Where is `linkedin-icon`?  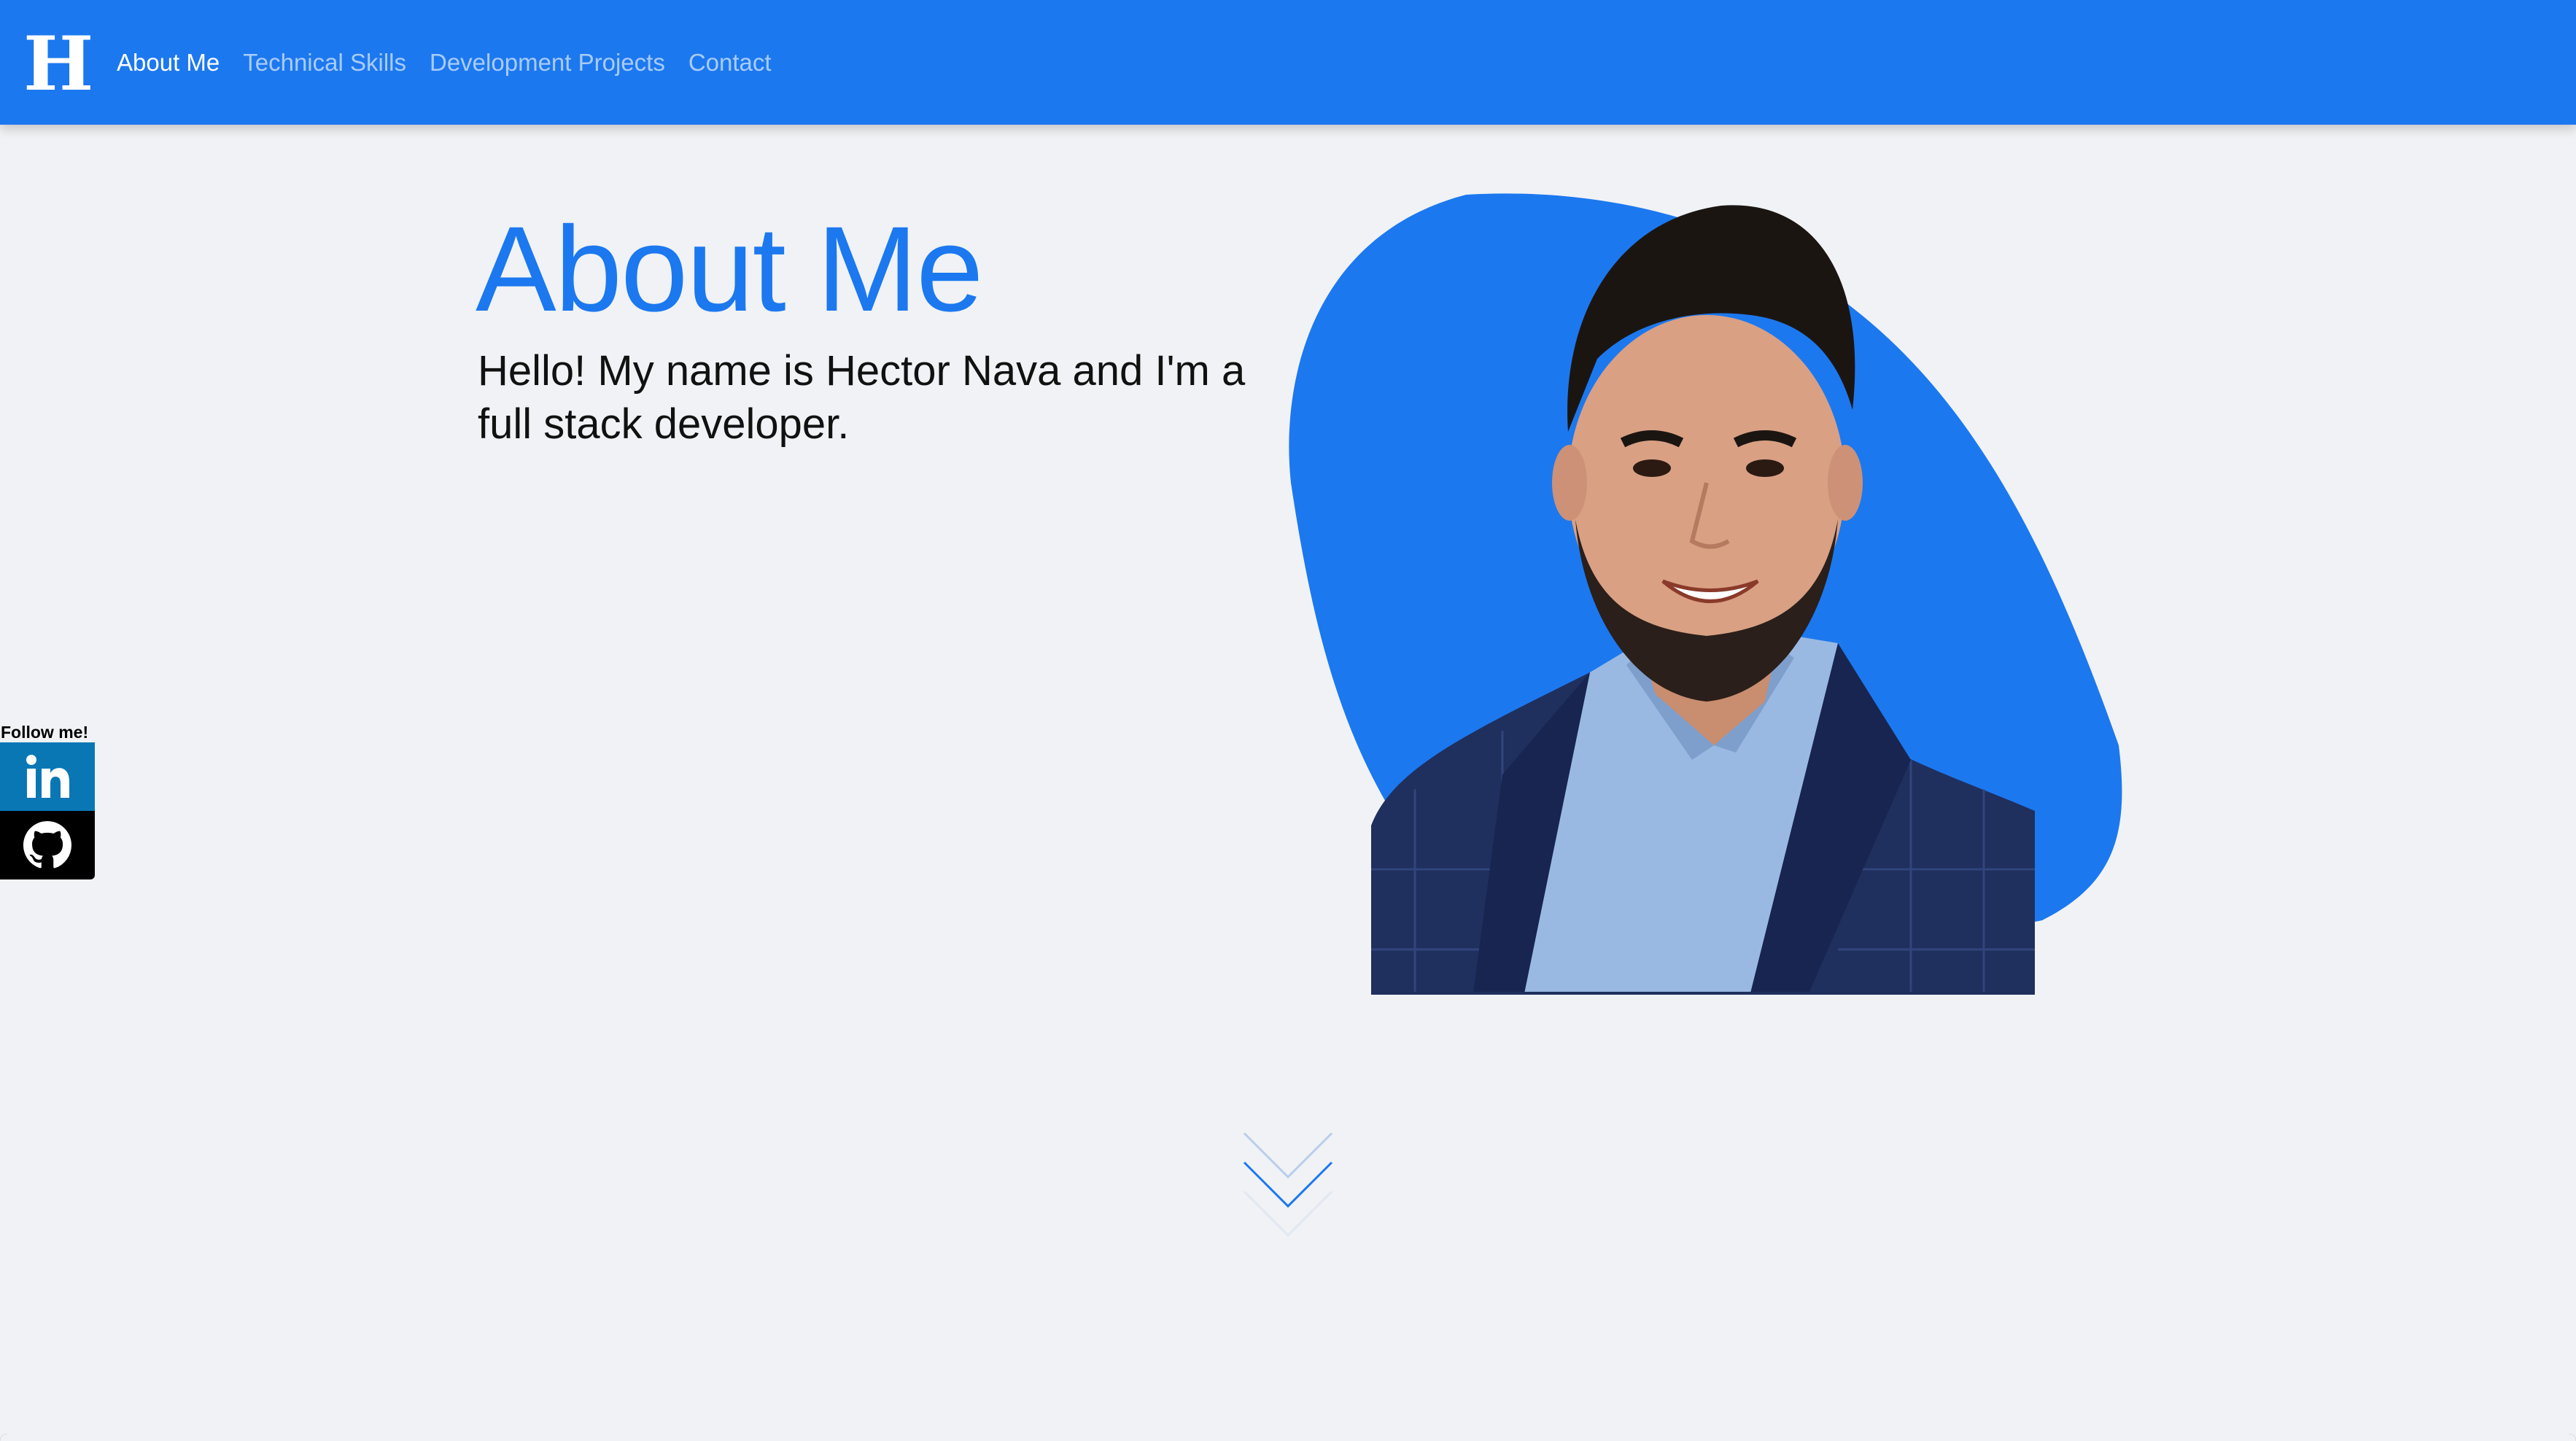 linkedin-icon is located at coordinates (48, 776).